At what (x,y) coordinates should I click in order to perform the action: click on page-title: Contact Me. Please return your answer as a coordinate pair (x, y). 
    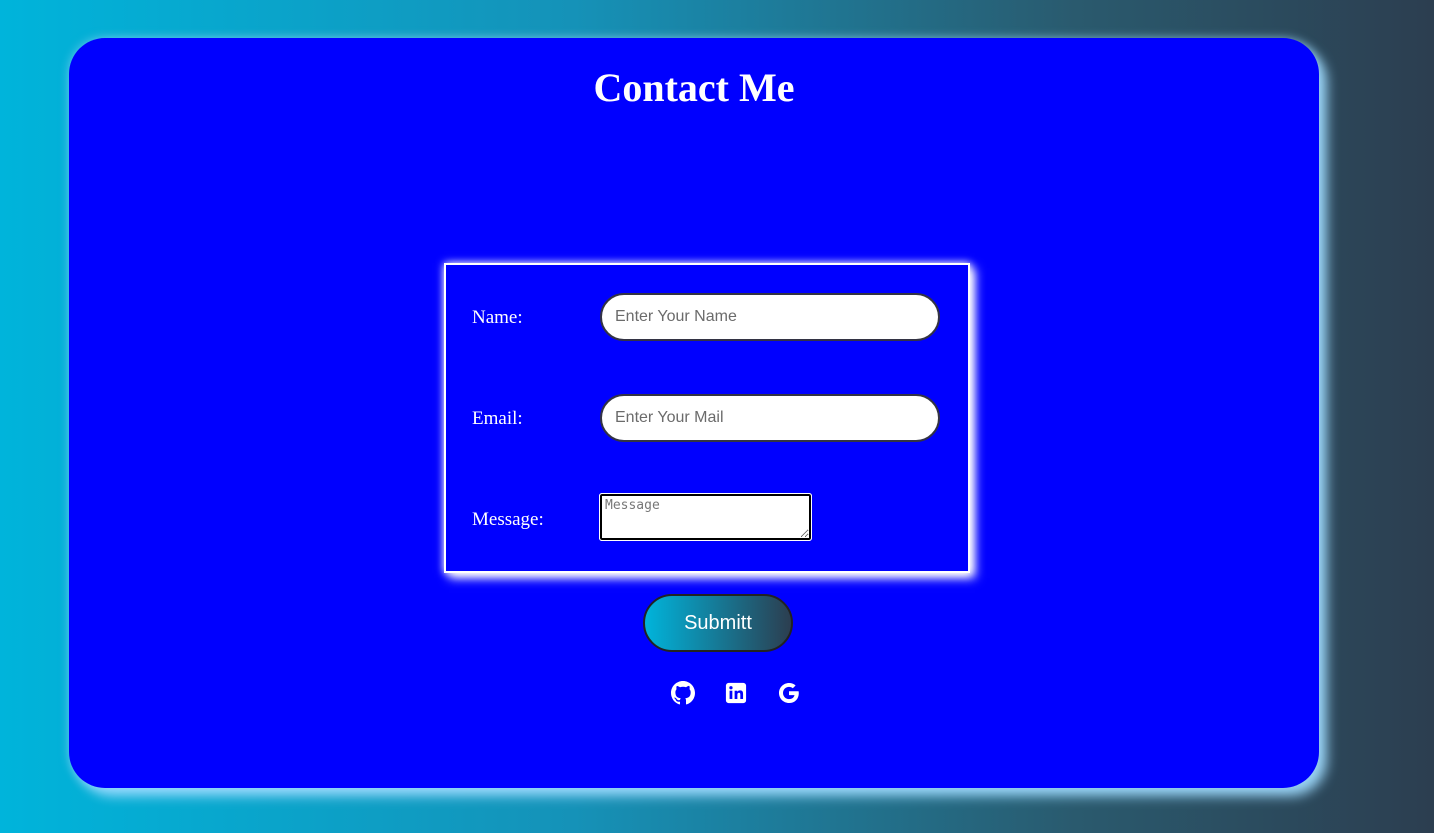
    Looking at the image, I should click on (694, 87).